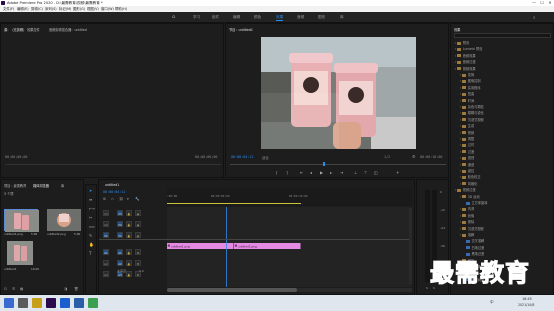 The image size is (554, 311). I want to click on effects-tree-item: › 视频过渡, so click(465, 189).